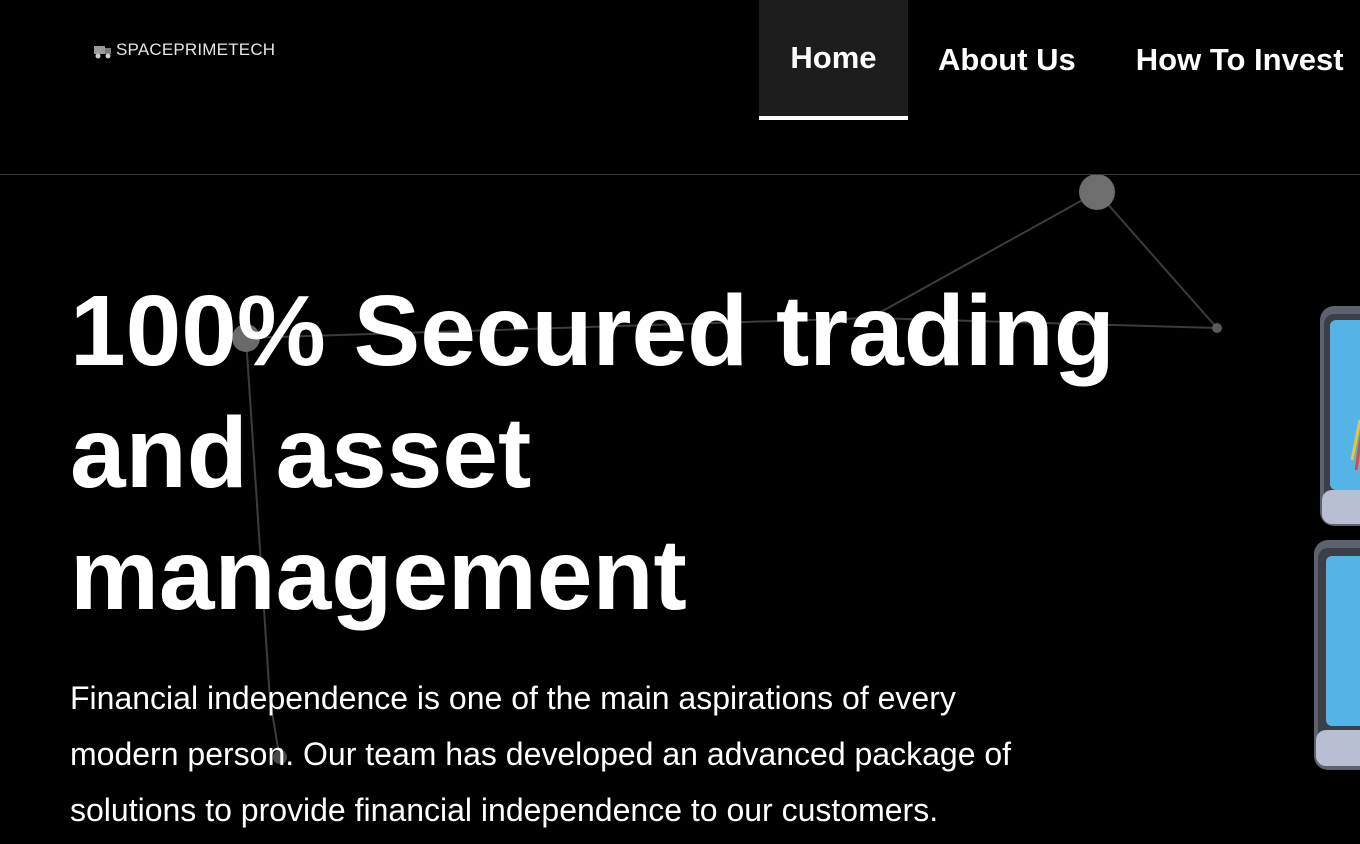 This screenshot has width=1360, height=844. What do you see at coordinates (378, 575) in the screenshot?
I see `hero-title-line: management` at bounding box center [378, 575].